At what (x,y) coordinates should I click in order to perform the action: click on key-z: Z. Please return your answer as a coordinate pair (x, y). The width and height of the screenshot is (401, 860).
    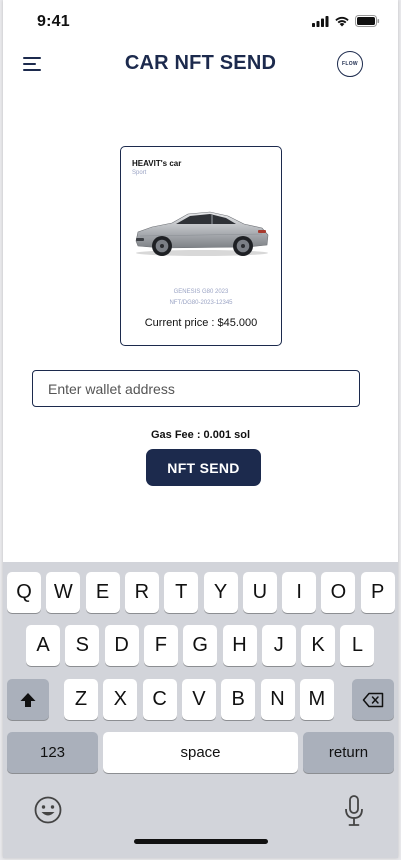
    Looking at the image, I should click on (81, 699).